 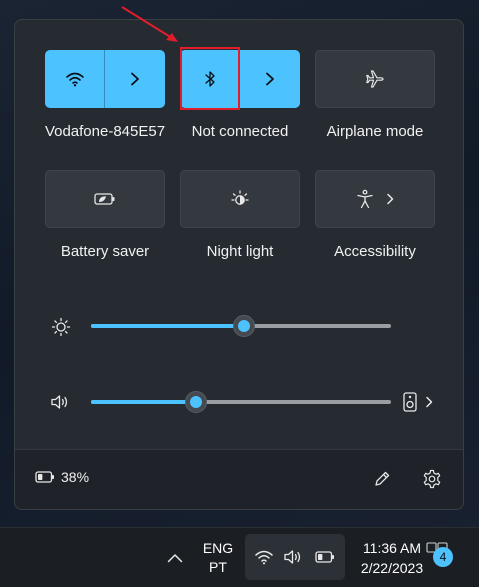 I want to click on accessibility-icon, so click(x=365, y=199).